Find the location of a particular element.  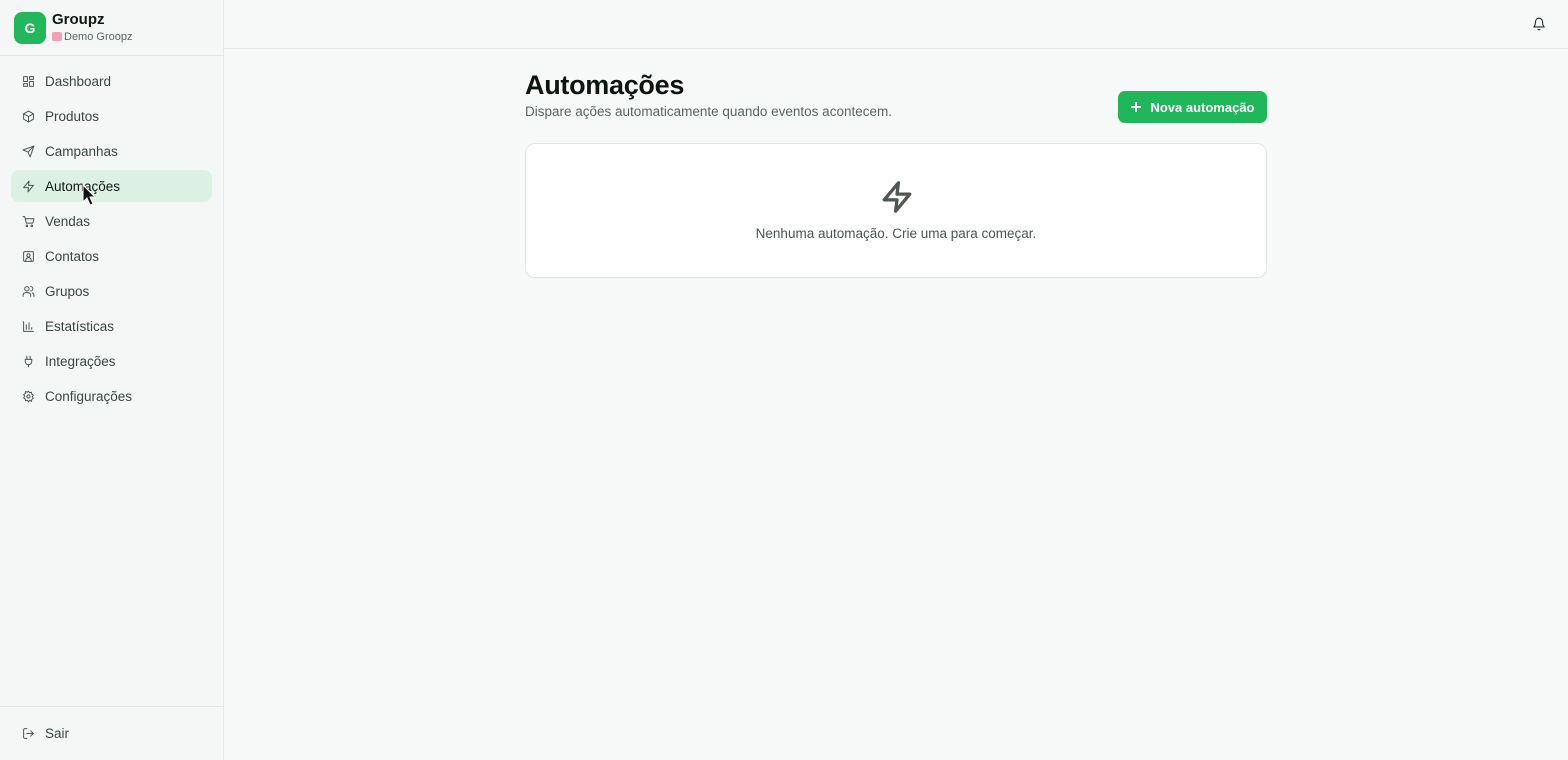

org-name: Demo Groopz is located at coordinates (98, 36).